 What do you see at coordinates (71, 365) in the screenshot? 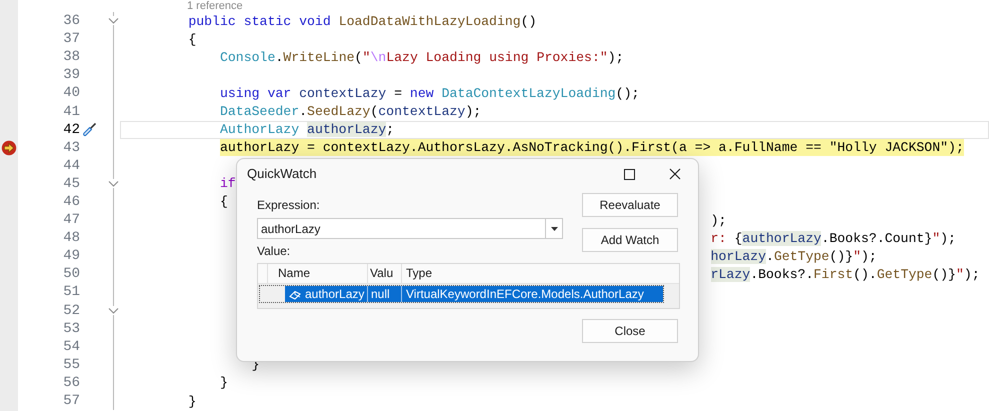
I see `line-number: 55` at bounding box center [71, 365].